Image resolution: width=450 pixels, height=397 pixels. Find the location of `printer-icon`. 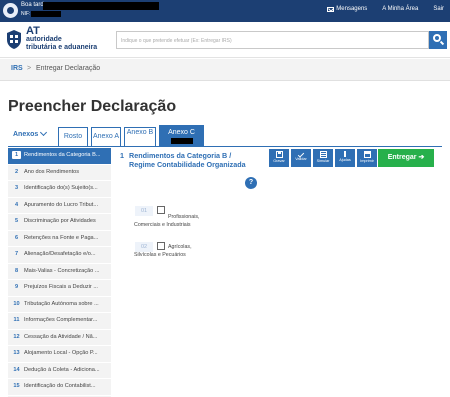

printer-icon is located at coordinates (367, 154).